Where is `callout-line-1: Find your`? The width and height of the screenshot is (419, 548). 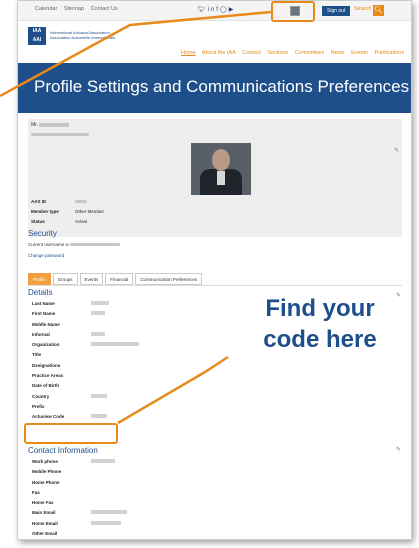
callout-line-1: Find your is located at coordinates (320, 308).